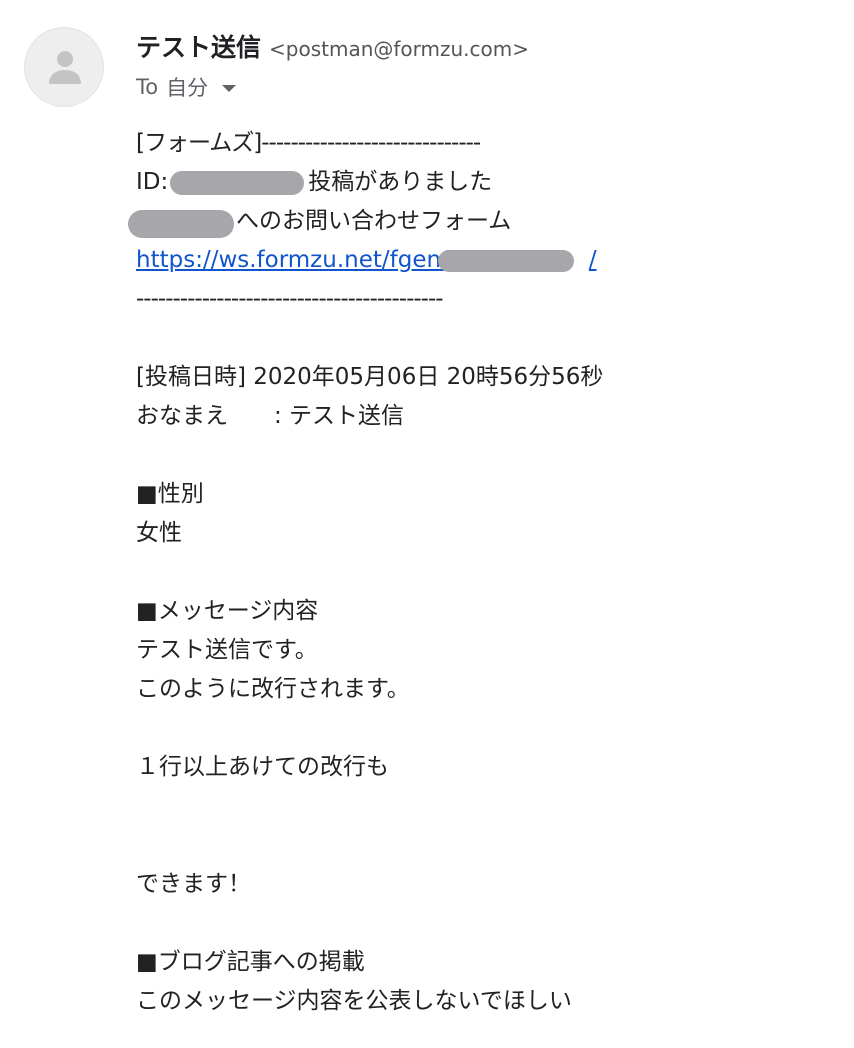  Describe the element at coordinates (152, 182) in the screenshot. I see `id-prefix: ID:` at that location.